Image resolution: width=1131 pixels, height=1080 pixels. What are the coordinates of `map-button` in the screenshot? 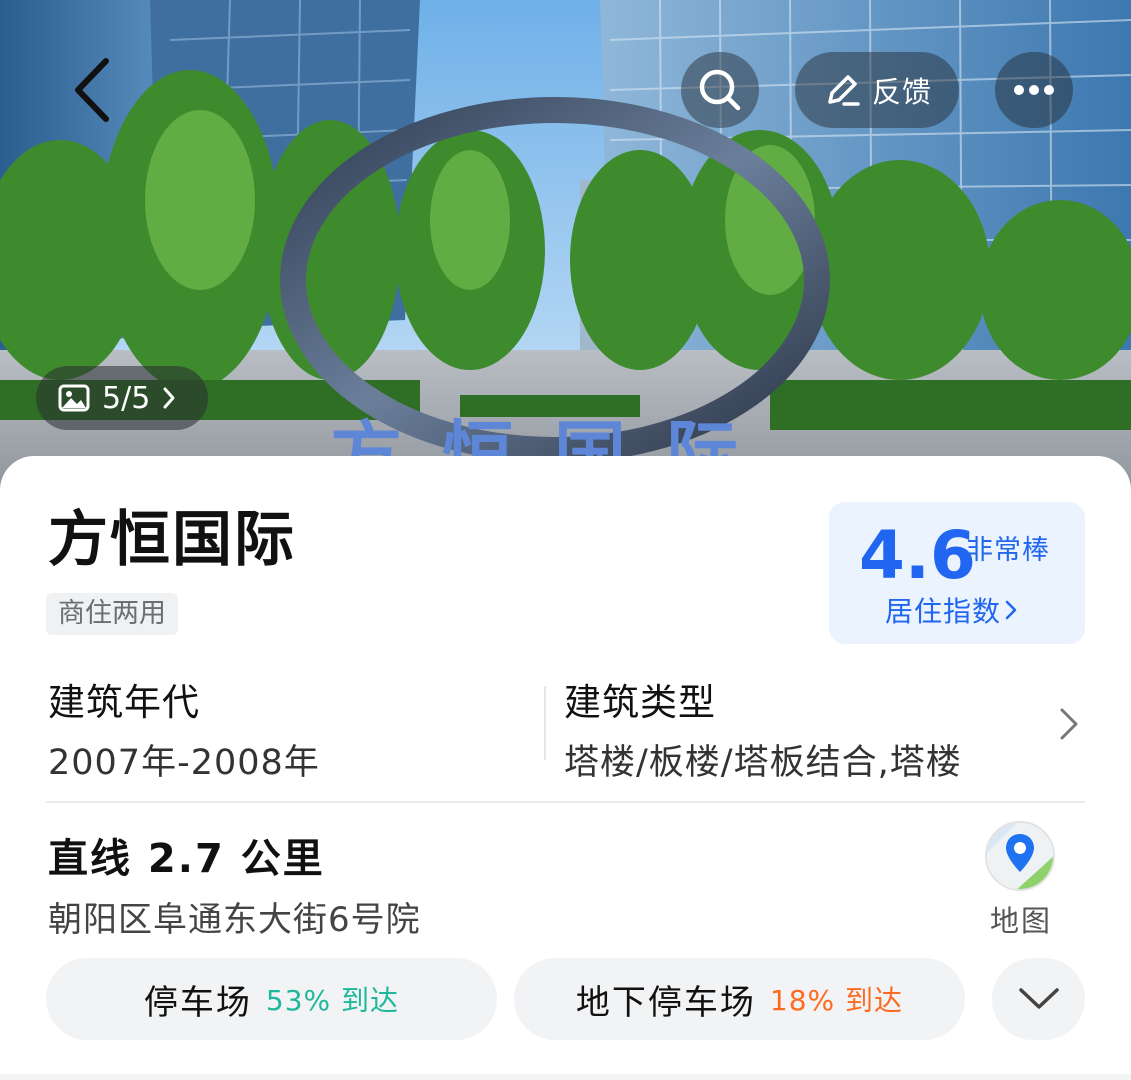 It's located at (1020, 856).